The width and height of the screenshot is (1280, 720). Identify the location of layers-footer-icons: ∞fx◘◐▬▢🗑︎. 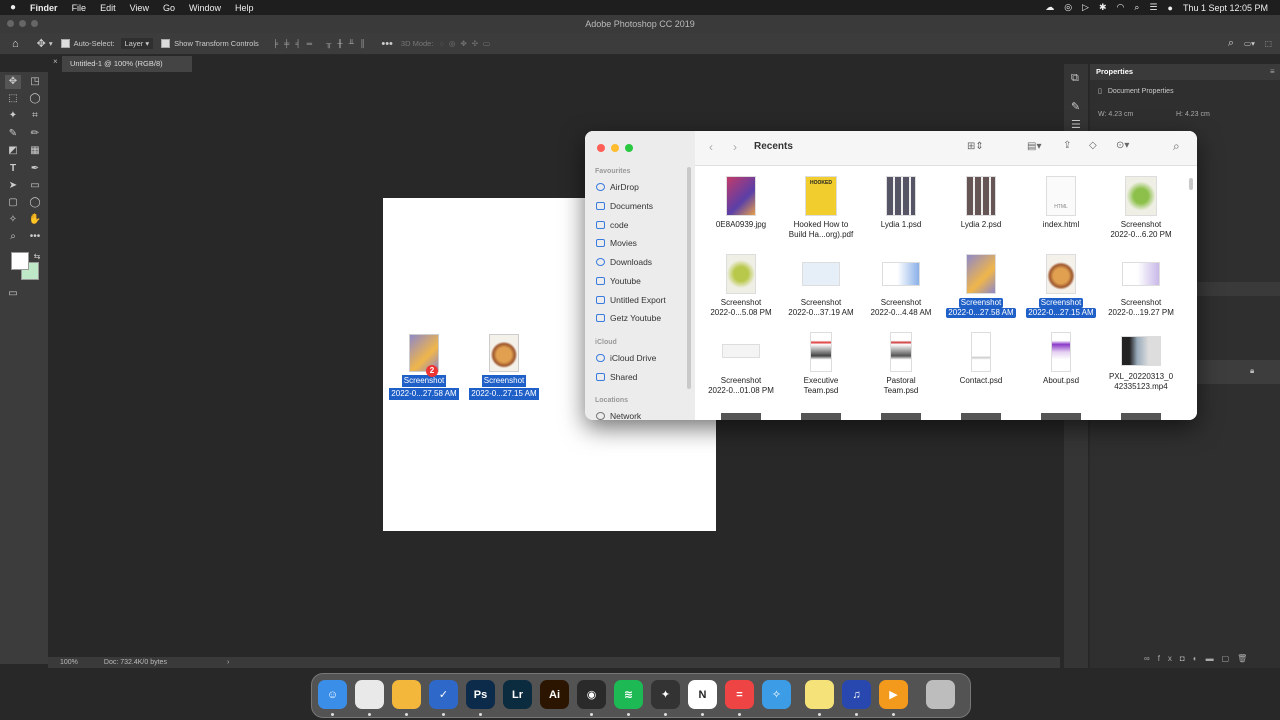
(1199, 658).